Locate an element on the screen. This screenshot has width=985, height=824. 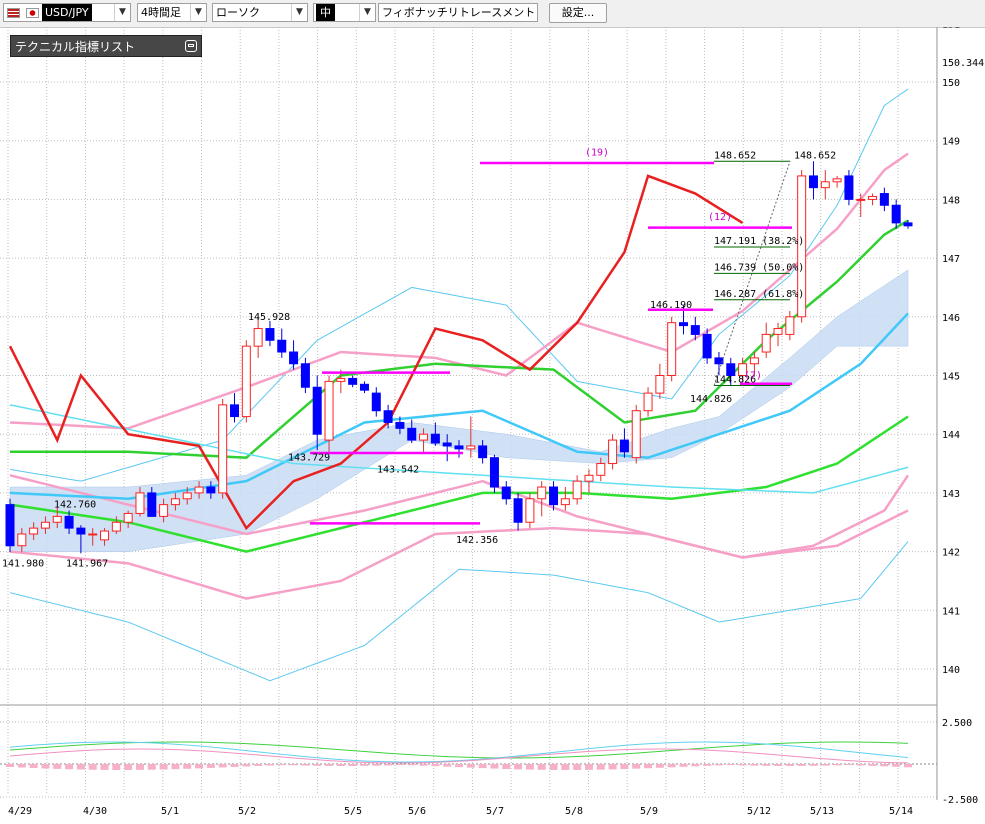
osc-axis-tick: 2.500 is located at coordinates (957, 723).